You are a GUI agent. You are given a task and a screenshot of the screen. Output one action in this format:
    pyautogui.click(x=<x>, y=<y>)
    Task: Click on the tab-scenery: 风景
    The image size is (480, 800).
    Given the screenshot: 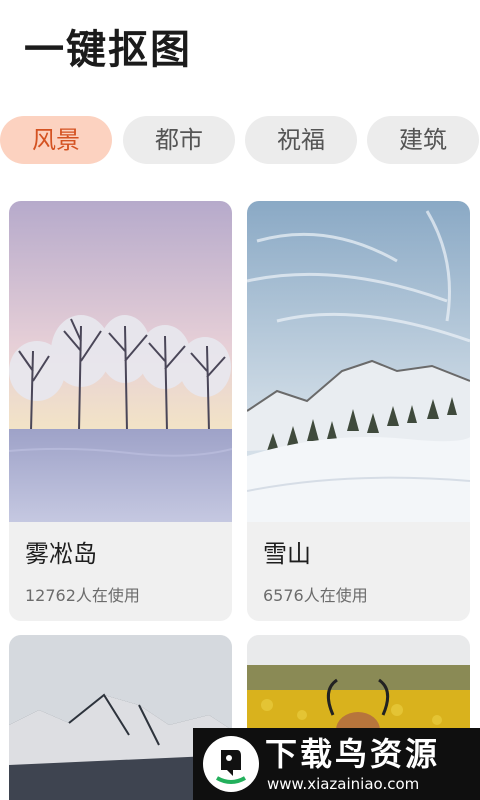 What is the action you would take?
    pyautogui.click(x=56, y=140)
    